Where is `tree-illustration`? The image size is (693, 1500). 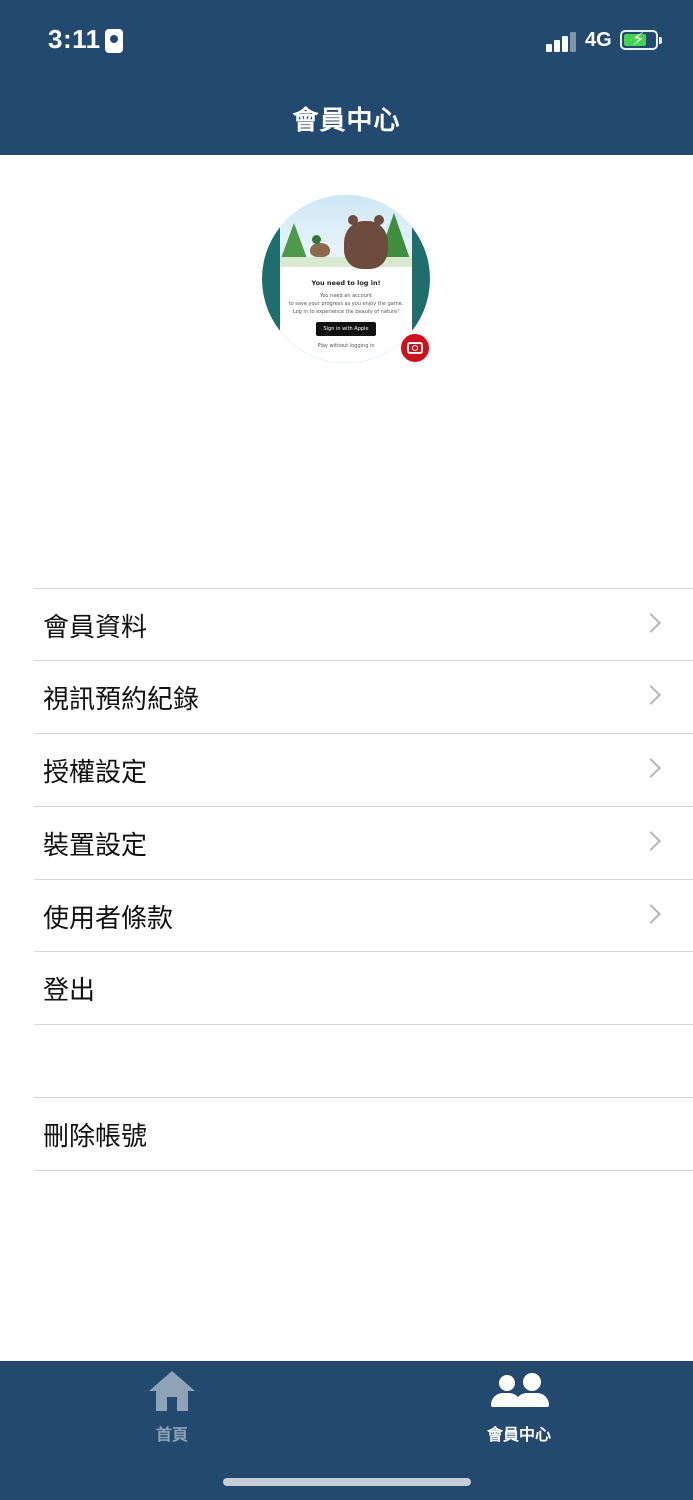 tree-illustration is located at coordinates (294, 242).